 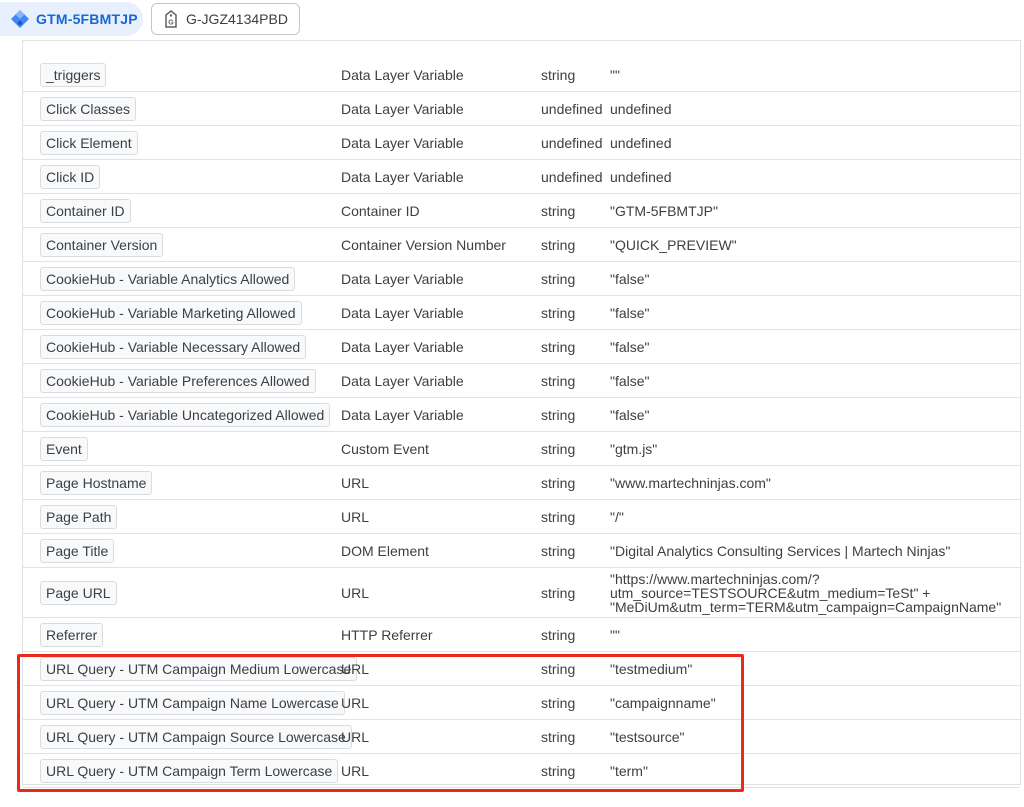 I want to click on tag-icon: G, so click(x=171, y=19).